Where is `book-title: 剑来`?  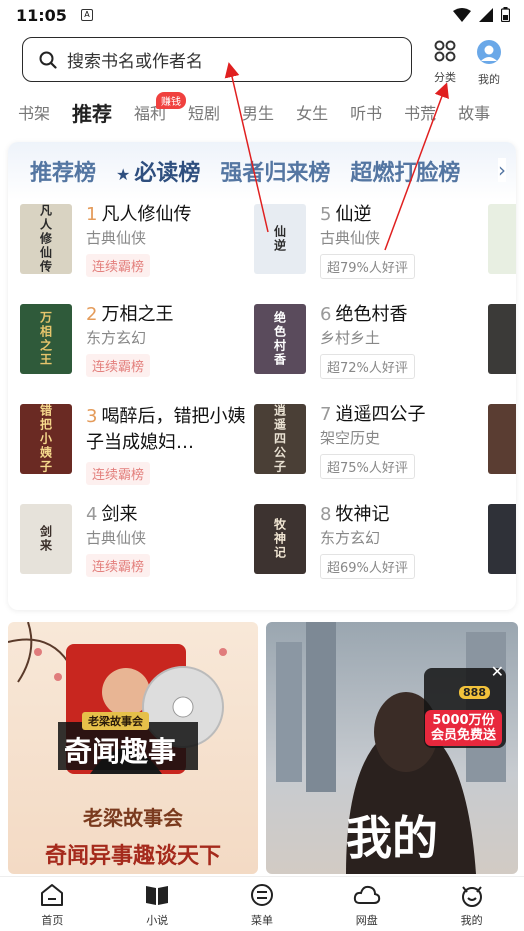 book-title: 剑来 is located at coordinates (119, 514).